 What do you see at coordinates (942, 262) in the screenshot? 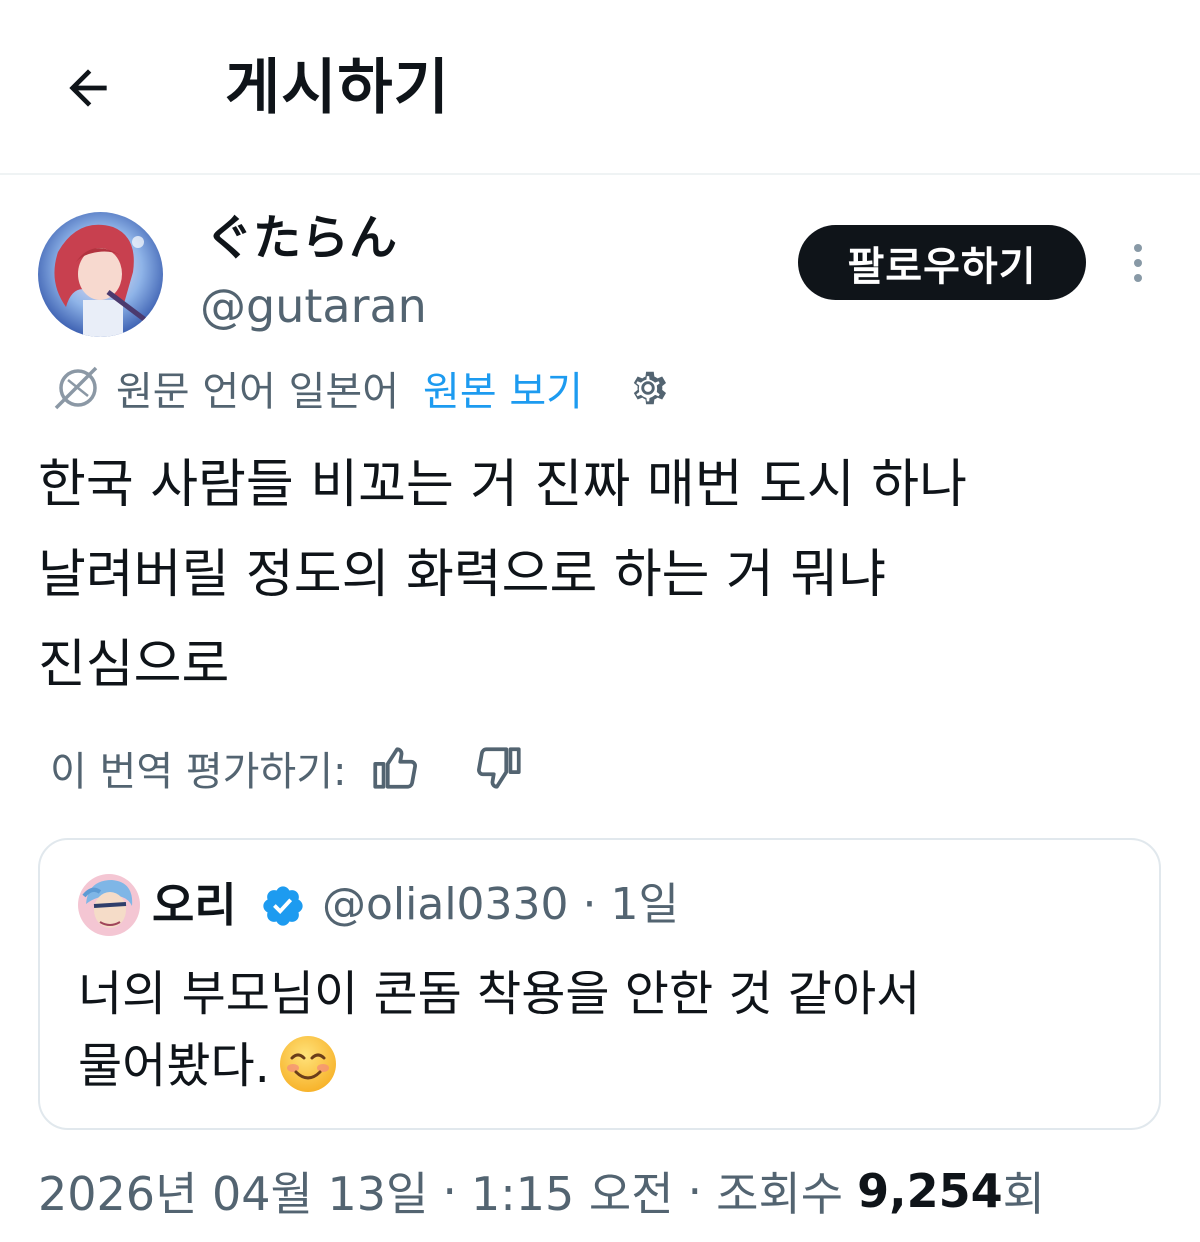
I see `follow-button: 팔로우하기` at bounding box center [942, 262].